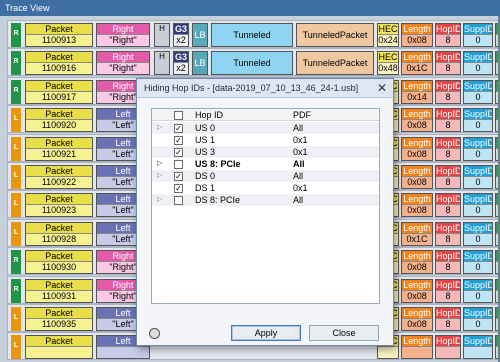 Image resolution: width=500 pixels, height=362 pixels. What do you see at coordinates (59, 290) in the screenshot?
I see `packet-cell: Packet 1100931` at bounding box center [59, 290].